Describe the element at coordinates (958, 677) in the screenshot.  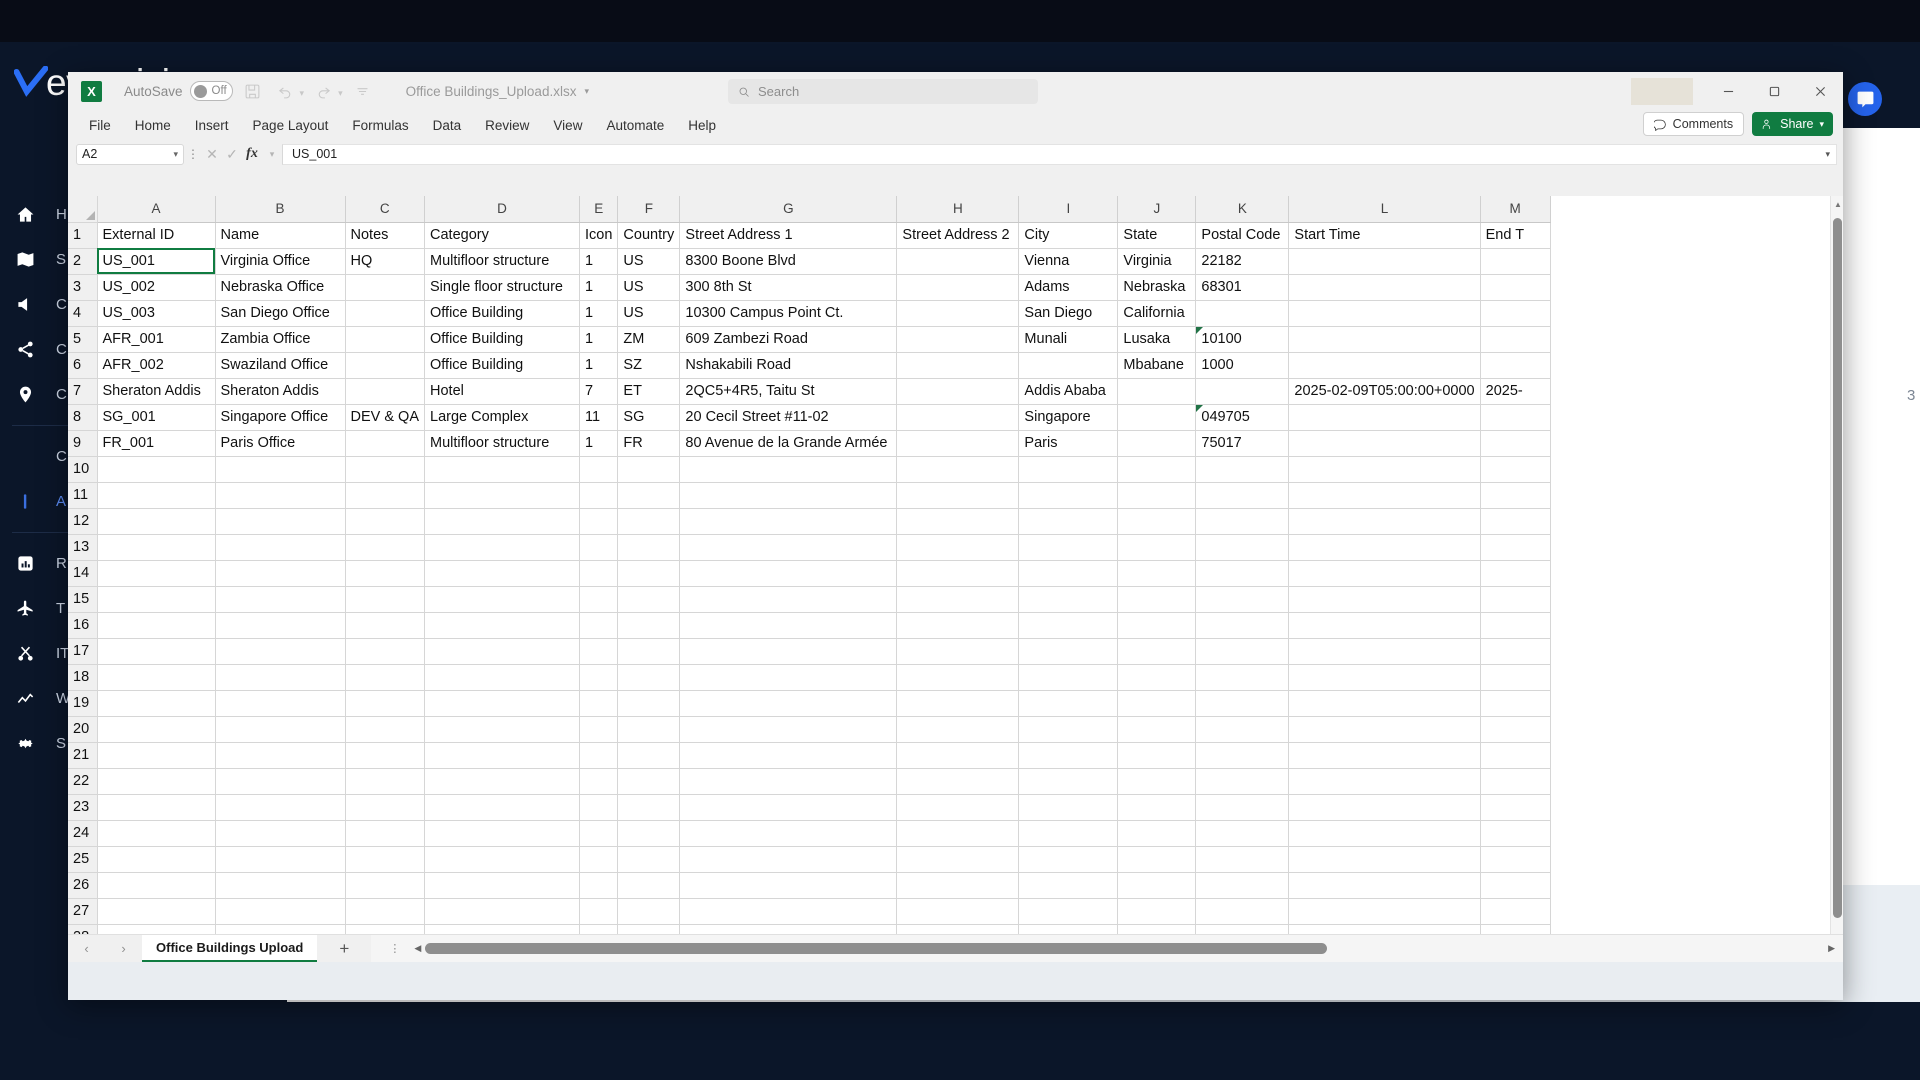
I see `cell-empty-r18-c7` at that location.